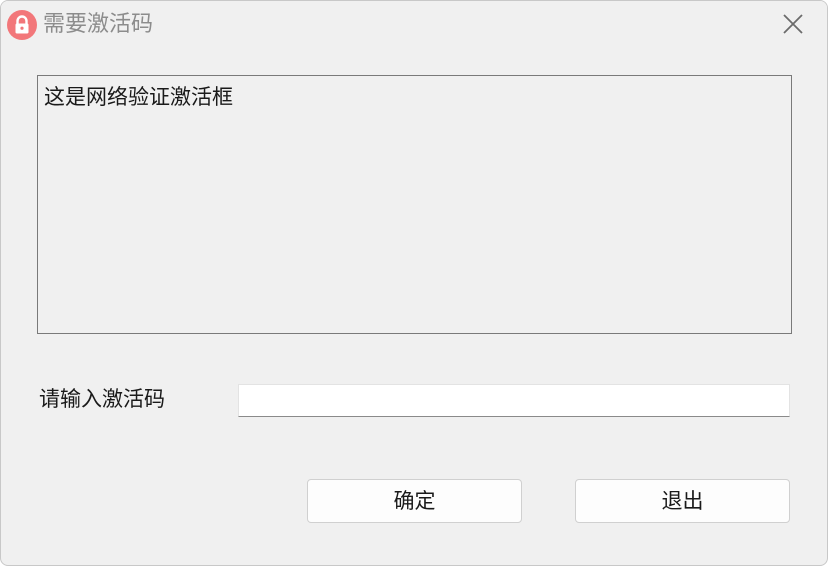 This screenshot has height=566, width=828. What do you see at coordinates (682, 501) in the screenshot?
I see `exit-button: 退出` at bounding box center [682, 501].